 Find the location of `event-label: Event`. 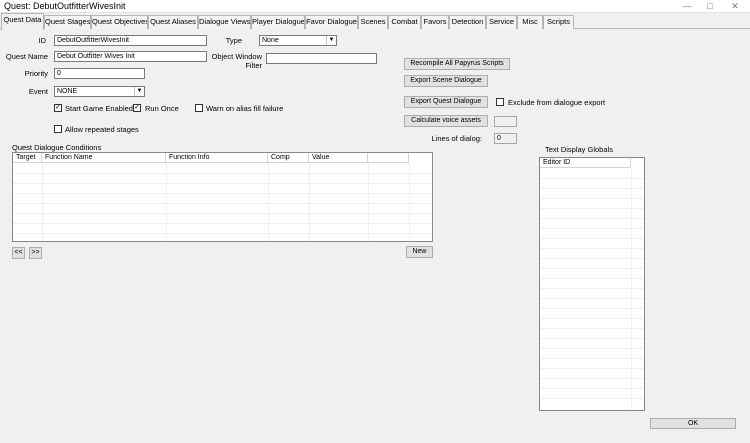

event-label: Event is located at coordinates (38, 91).